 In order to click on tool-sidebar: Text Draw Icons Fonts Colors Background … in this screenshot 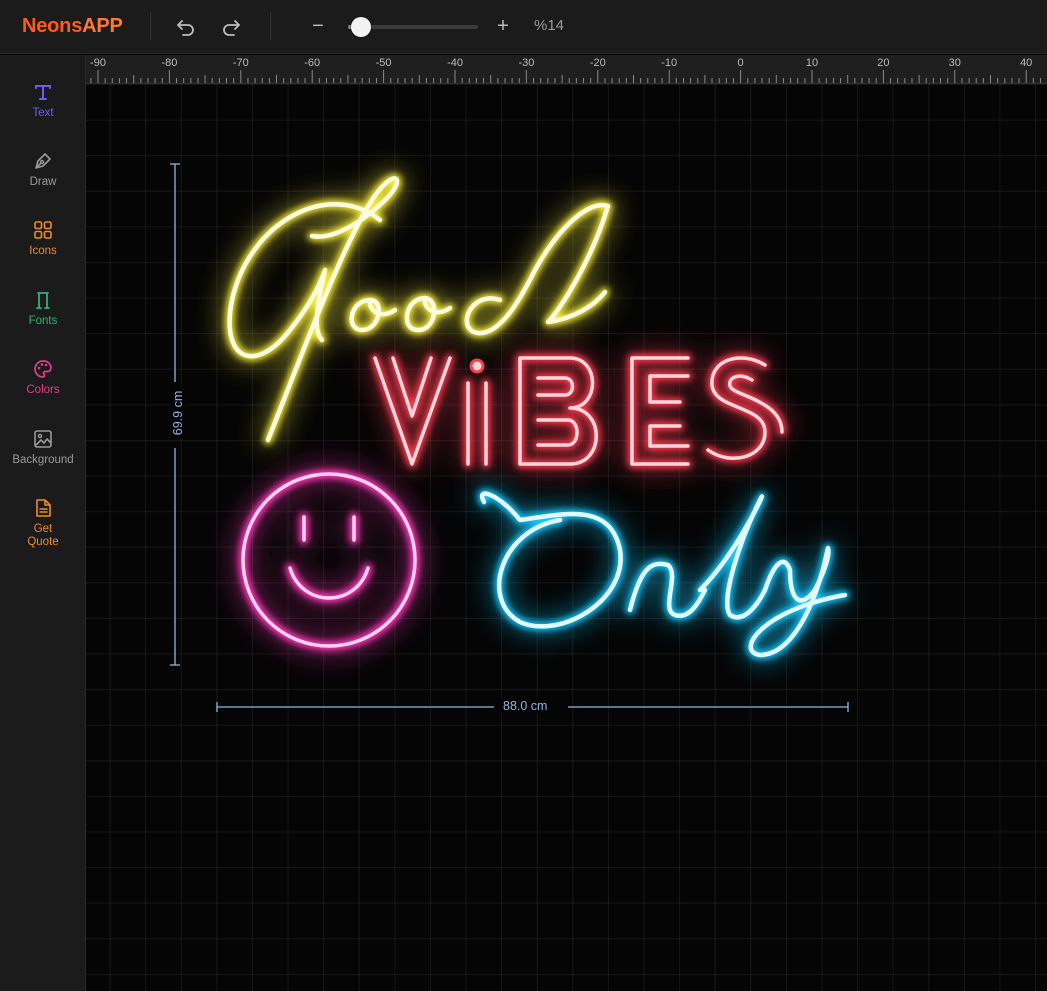, I will do `click(43, 523)`.